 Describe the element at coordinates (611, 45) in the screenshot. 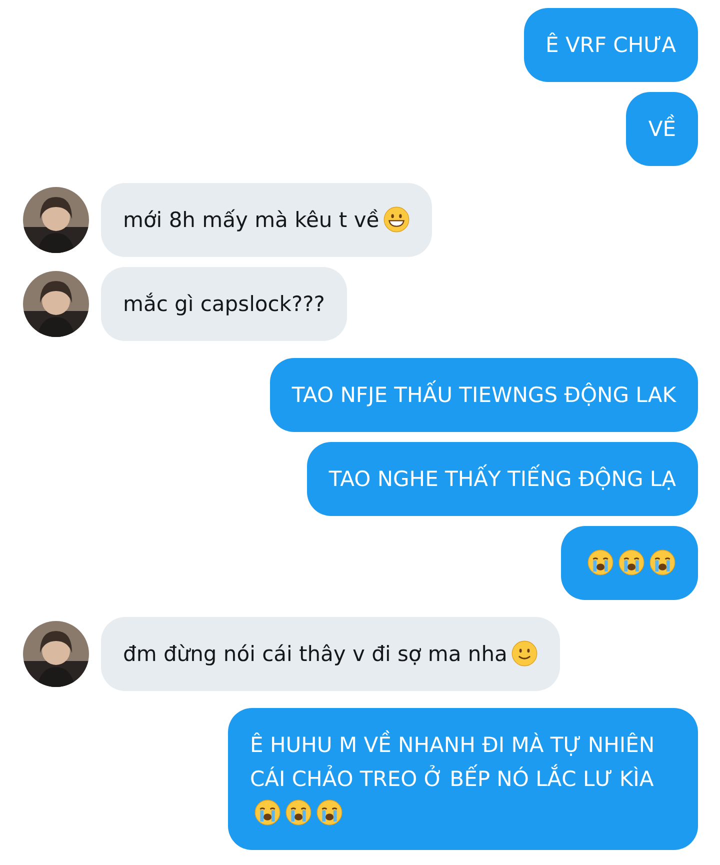

I see `message-bubble: Ê VRF CHƯA` at that location.